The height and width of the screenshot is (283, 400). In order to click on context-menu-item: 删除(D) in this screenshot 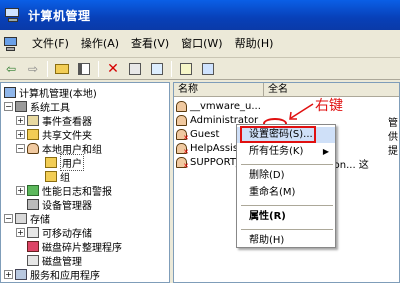, I will do `click(286, 176)`.